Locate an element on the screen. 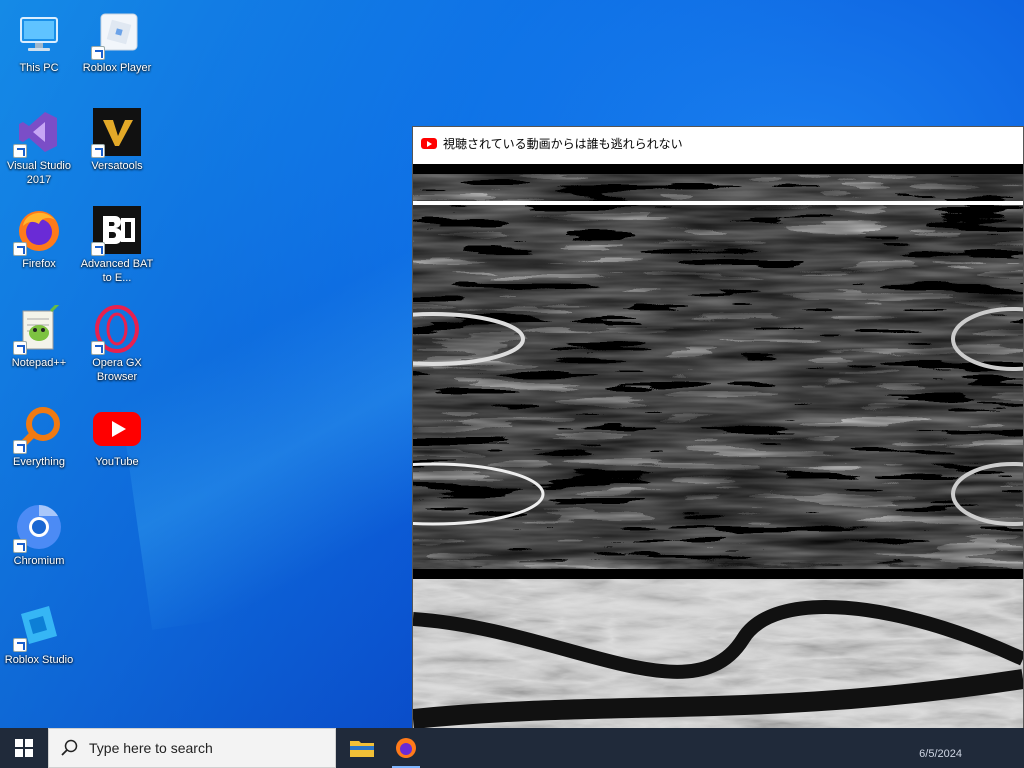 This screenshot has height=768, width=1024. advanced-bat-icon is located at coordinates (116, 231).